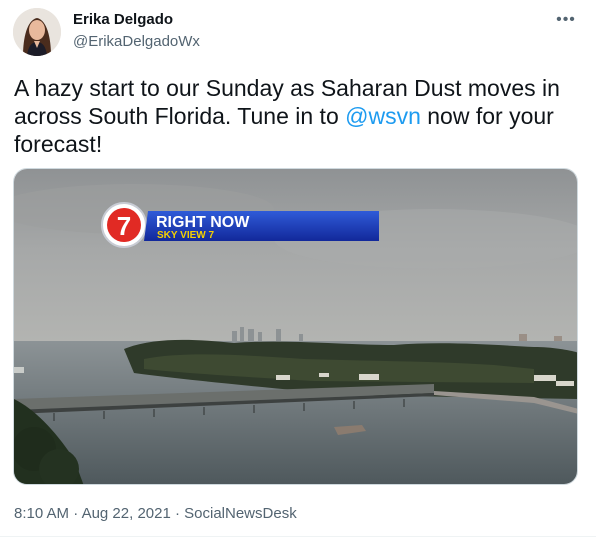 The width and height of the screenshot is (596, 537). I want to click on avatar, so click(37, 32).